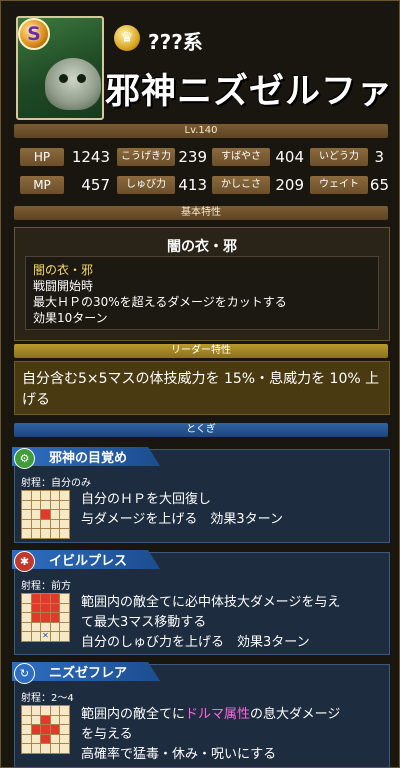 The width and height of the screenshot is (400, 768). Describe the element at coordinates (182, 519) in the screenshot. I see `skill-desc-line: 与ダメージを上げる 効果3ターン` at that location.